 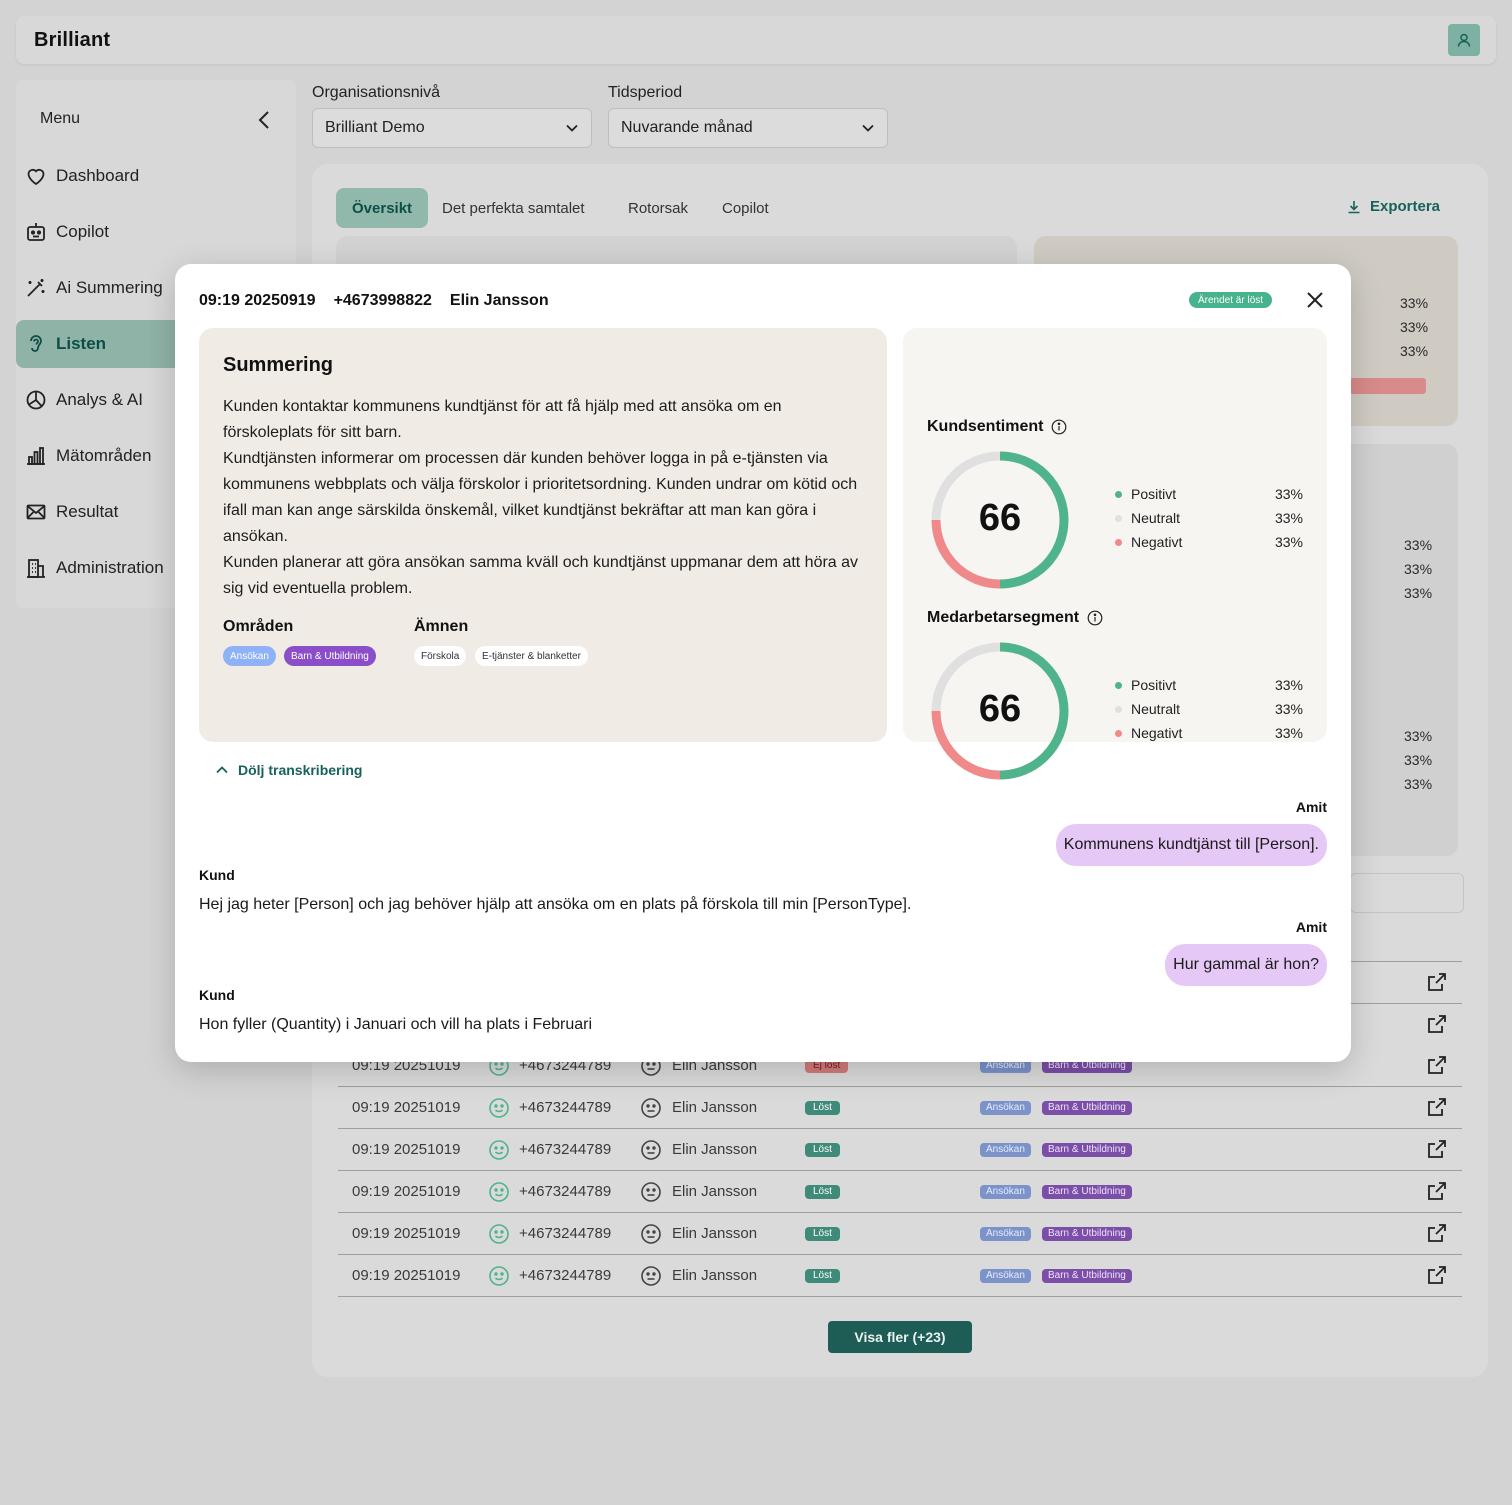 What do you see at coordinates (1191, 845) in the screenshot?
I see `agent-message-bubble: Kommunens kundtjänst till [Person].` at bounding box center [1191, 845].